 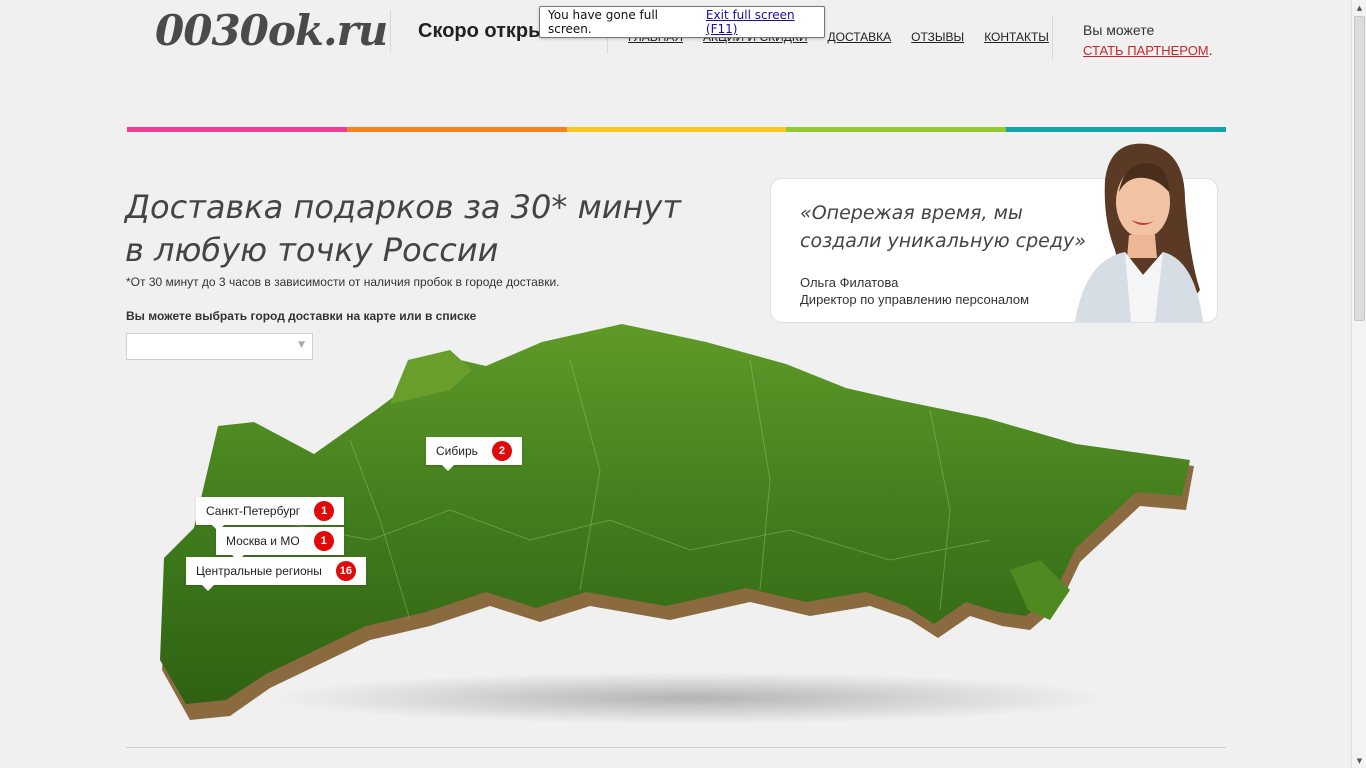 I want to click on become-partner-link: СТАТЬ ПАРТНЕРОМ, so click(x=1146, y=50).